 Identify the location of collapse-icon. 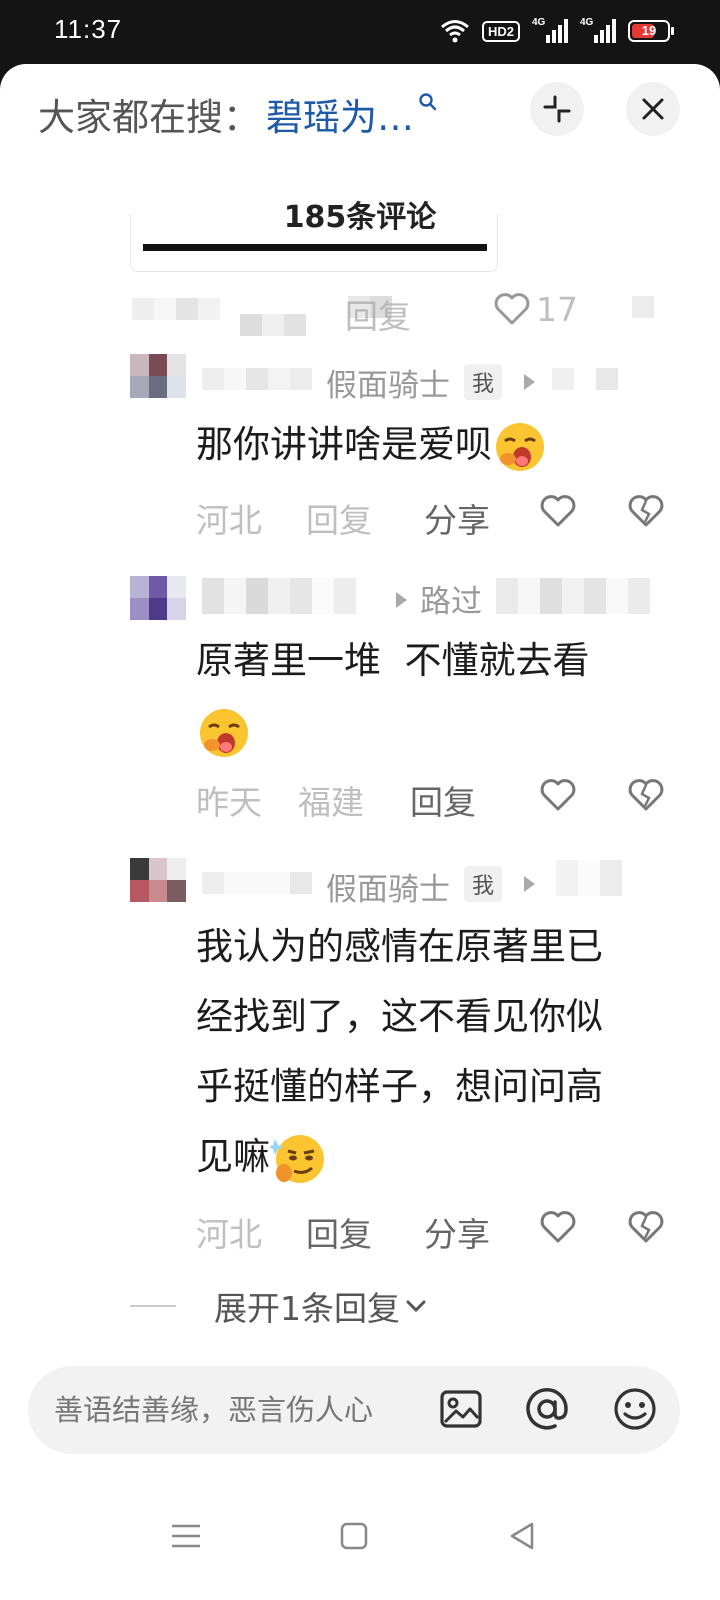
(557, 109).